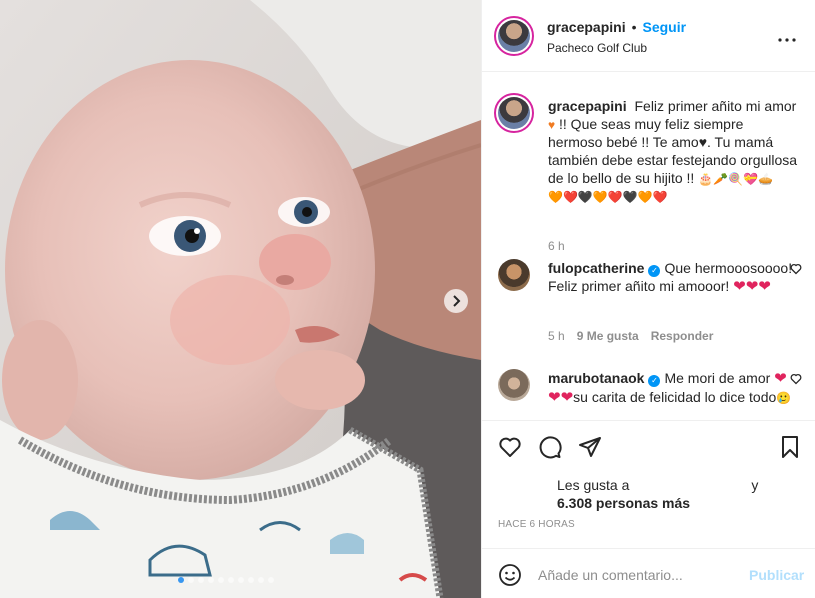 This screenshot has width=815, height=598. Describe the element at coordinates (514, 36) in the screenshot. I see `author-avatar` at that location.